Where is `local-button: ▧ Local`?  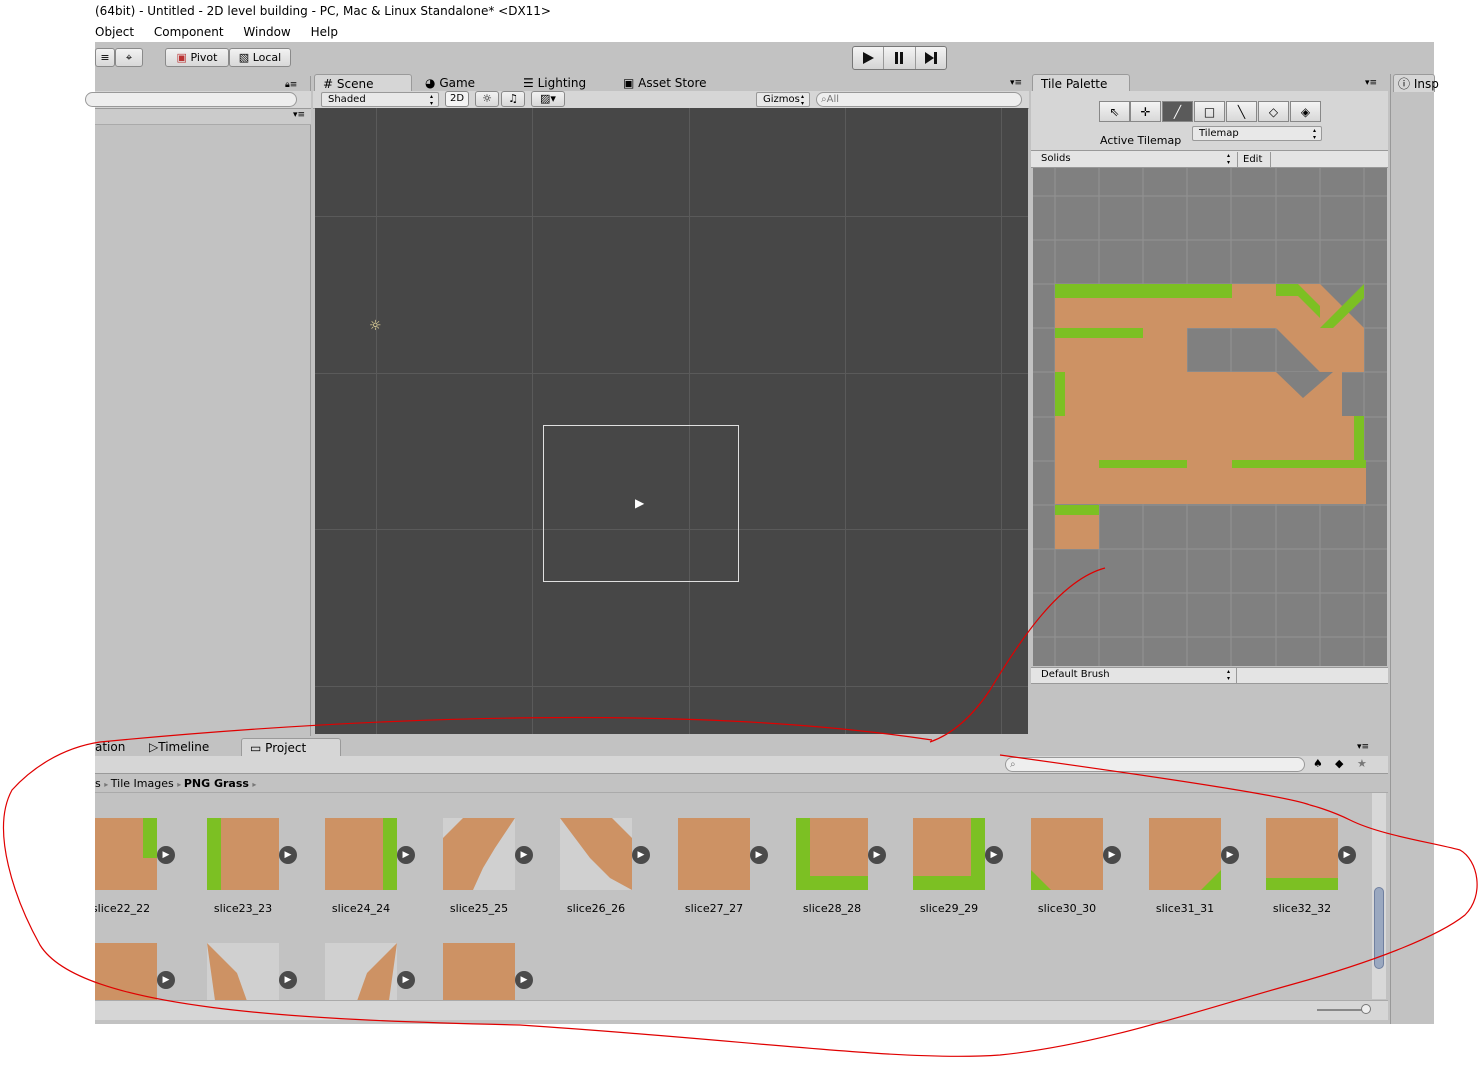 local-button: ▧ Local is located at coordinates (260, 57).